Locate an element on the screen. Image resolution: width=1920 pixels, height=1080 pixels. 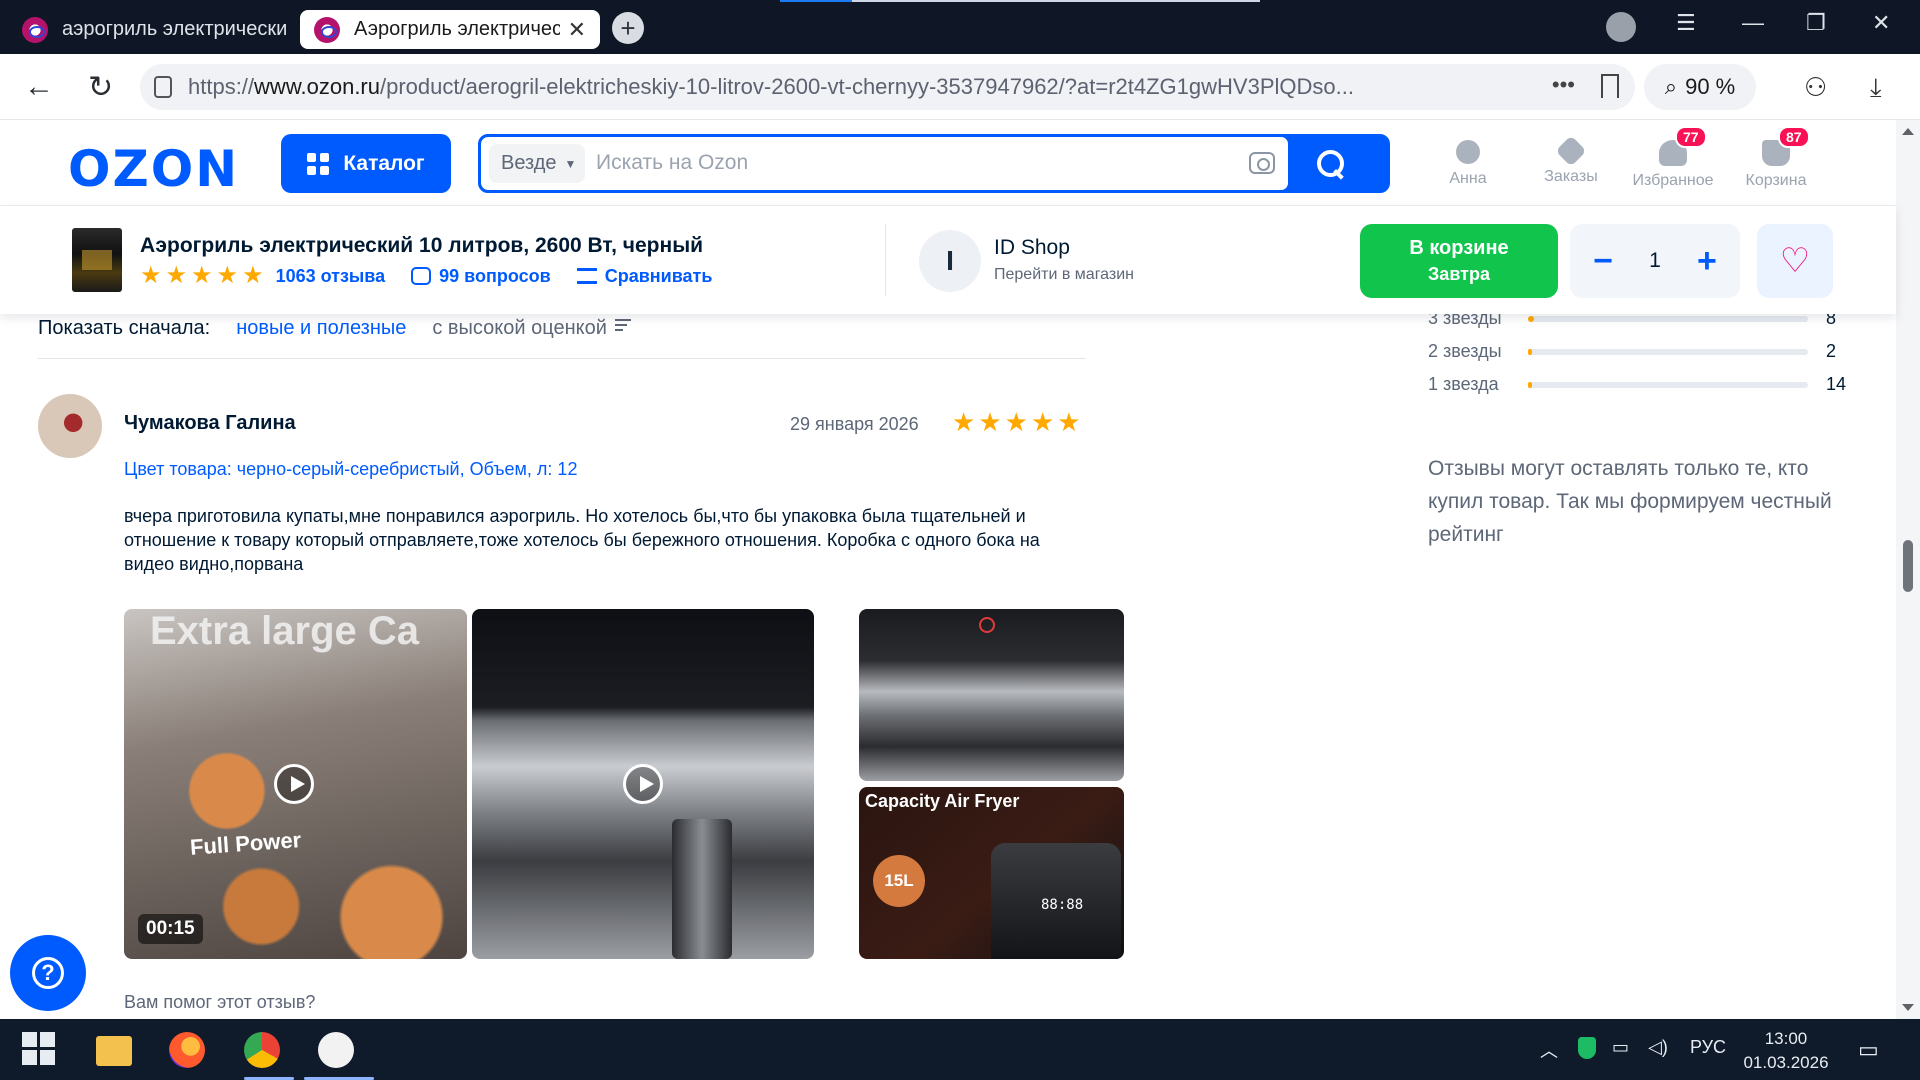
restore-icon: ❐ is located at coordinates (1816, 23).